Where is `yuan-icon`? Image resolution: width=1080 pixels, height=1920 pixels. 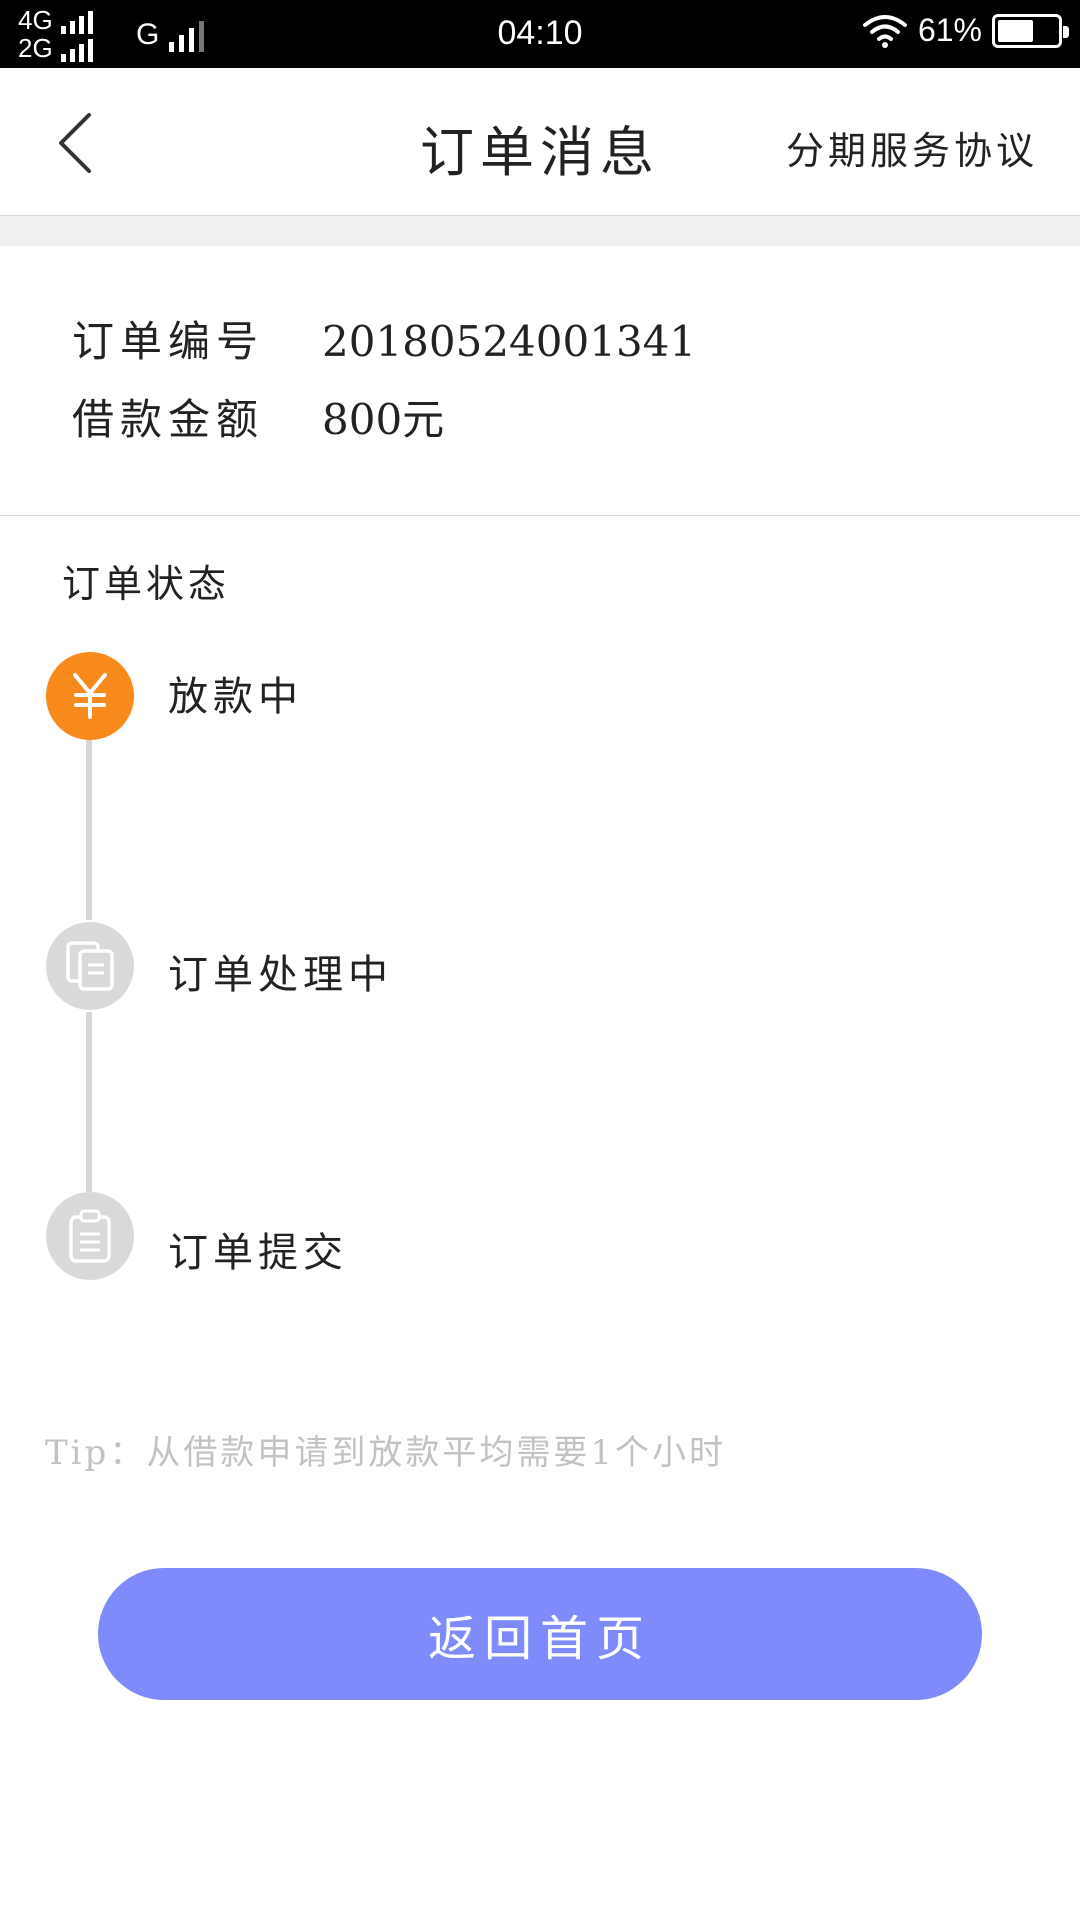 yuan-icon is located at coordinates (90, 696).